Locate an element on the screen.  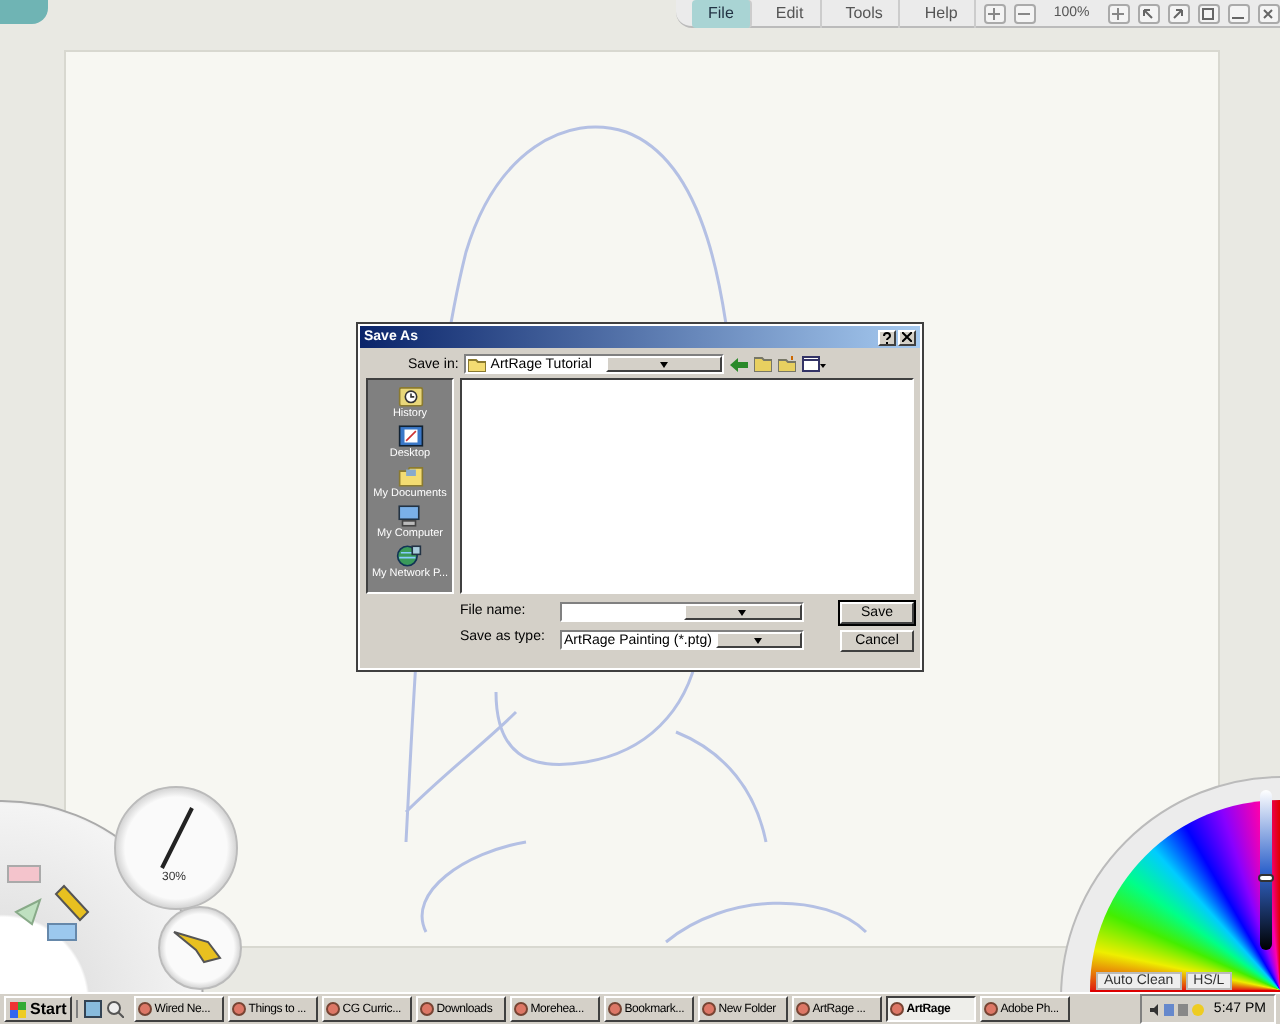
luminance-slider is located at coordinates (1266, 870).